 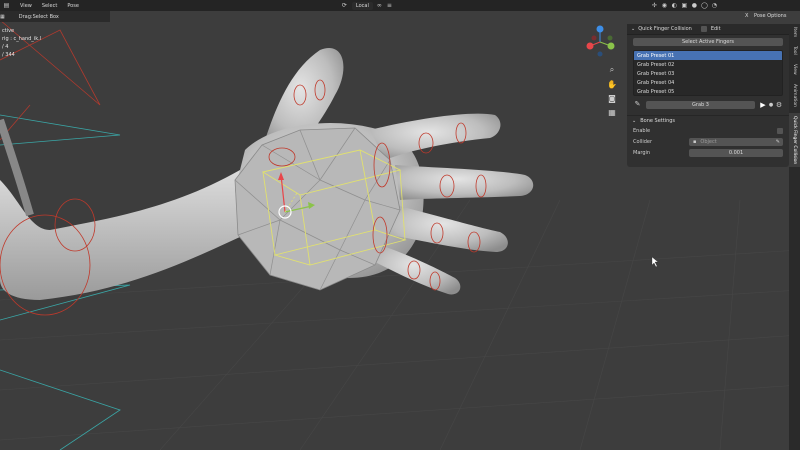 What do you see at coordinates (612, 112) in the screenshot?
I see `grid-icon: ▦` at bounding box center [612, 112].